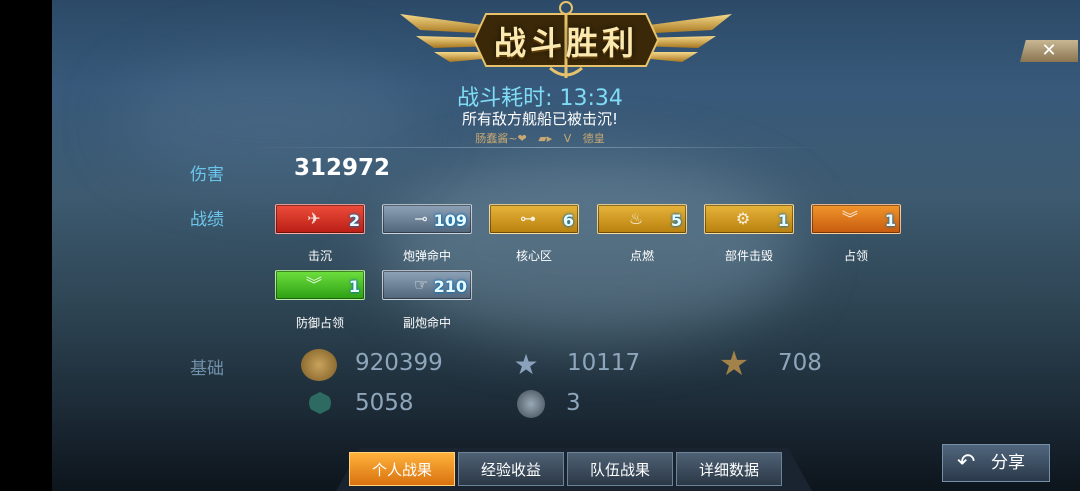 Image resolution: width=1080 pixels, height=491 pixels. I want to click on player-left-name: 肠蠢酱~❤, so click(501, 138).